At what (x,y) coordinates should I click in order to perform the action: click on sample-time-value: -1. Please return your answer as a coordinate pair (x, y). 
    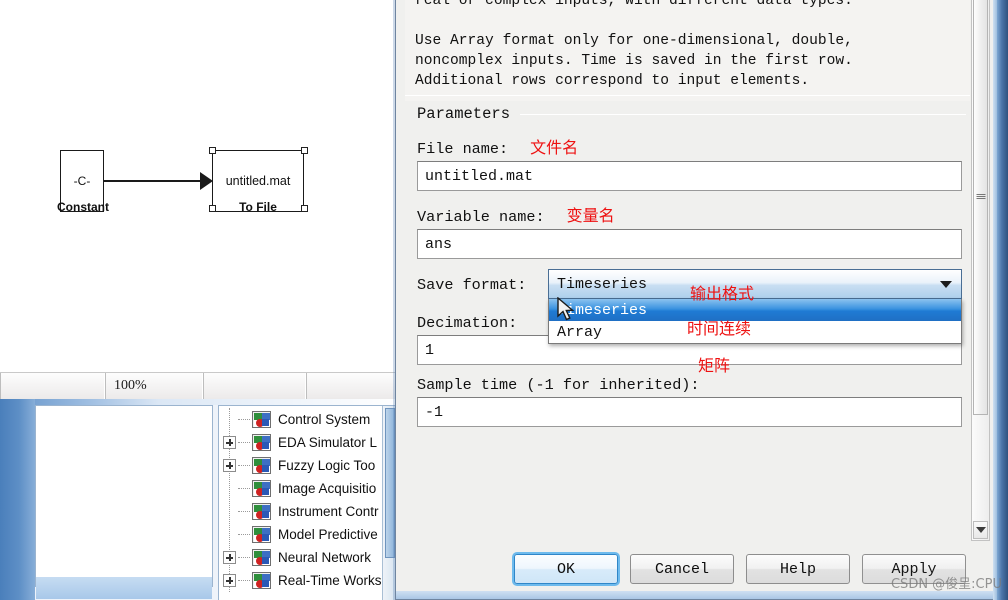
    Looking at the image, I should click on (434, 412).